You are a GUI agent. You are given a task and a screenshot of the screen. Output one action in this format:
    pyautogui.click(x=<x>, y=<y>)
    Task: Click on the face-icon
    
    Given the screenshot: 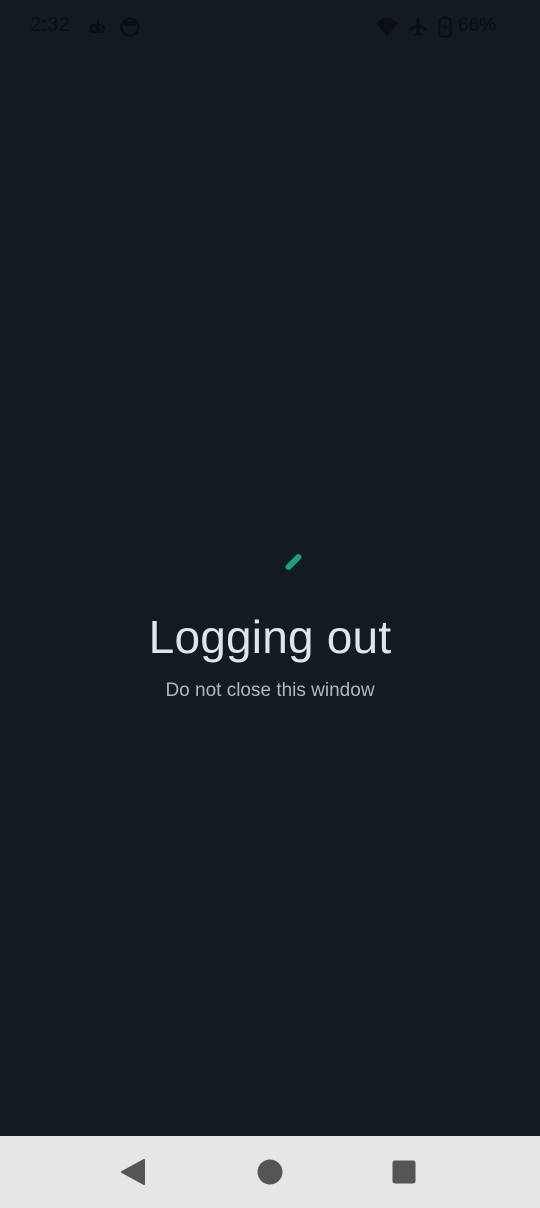 What is the action you would take?
    pyautogui.click(x=130, y=27)
    